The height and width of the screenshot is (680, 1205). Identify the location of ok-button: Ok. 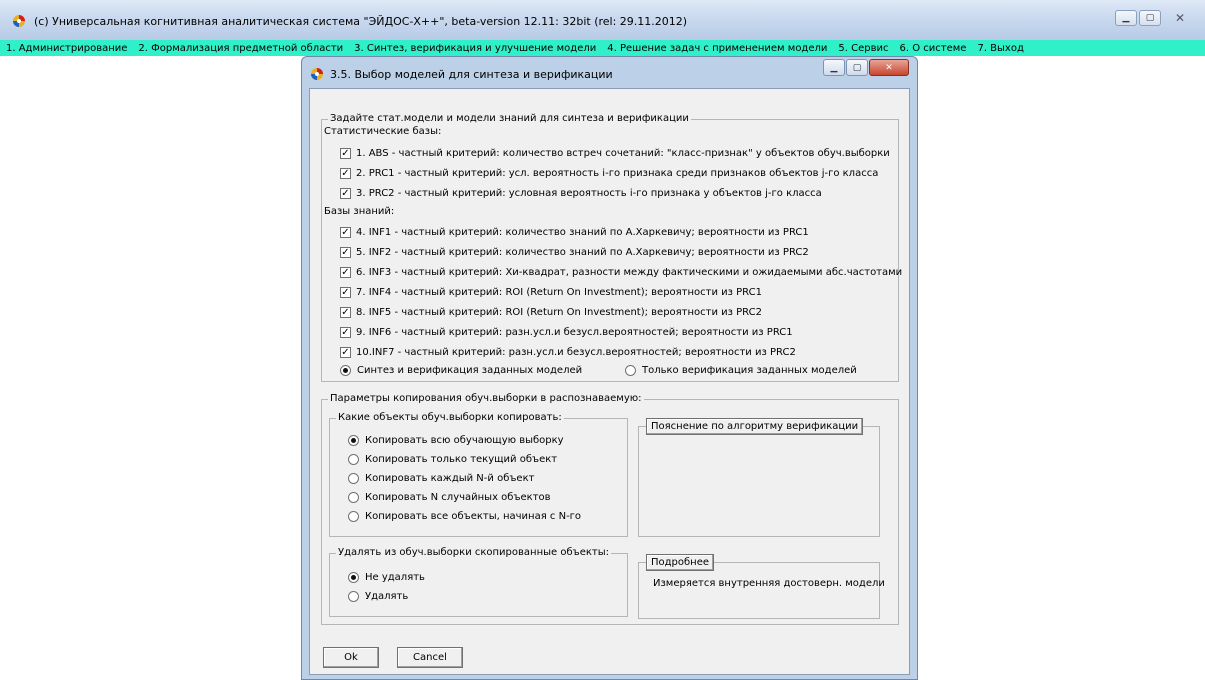
(351, 657).